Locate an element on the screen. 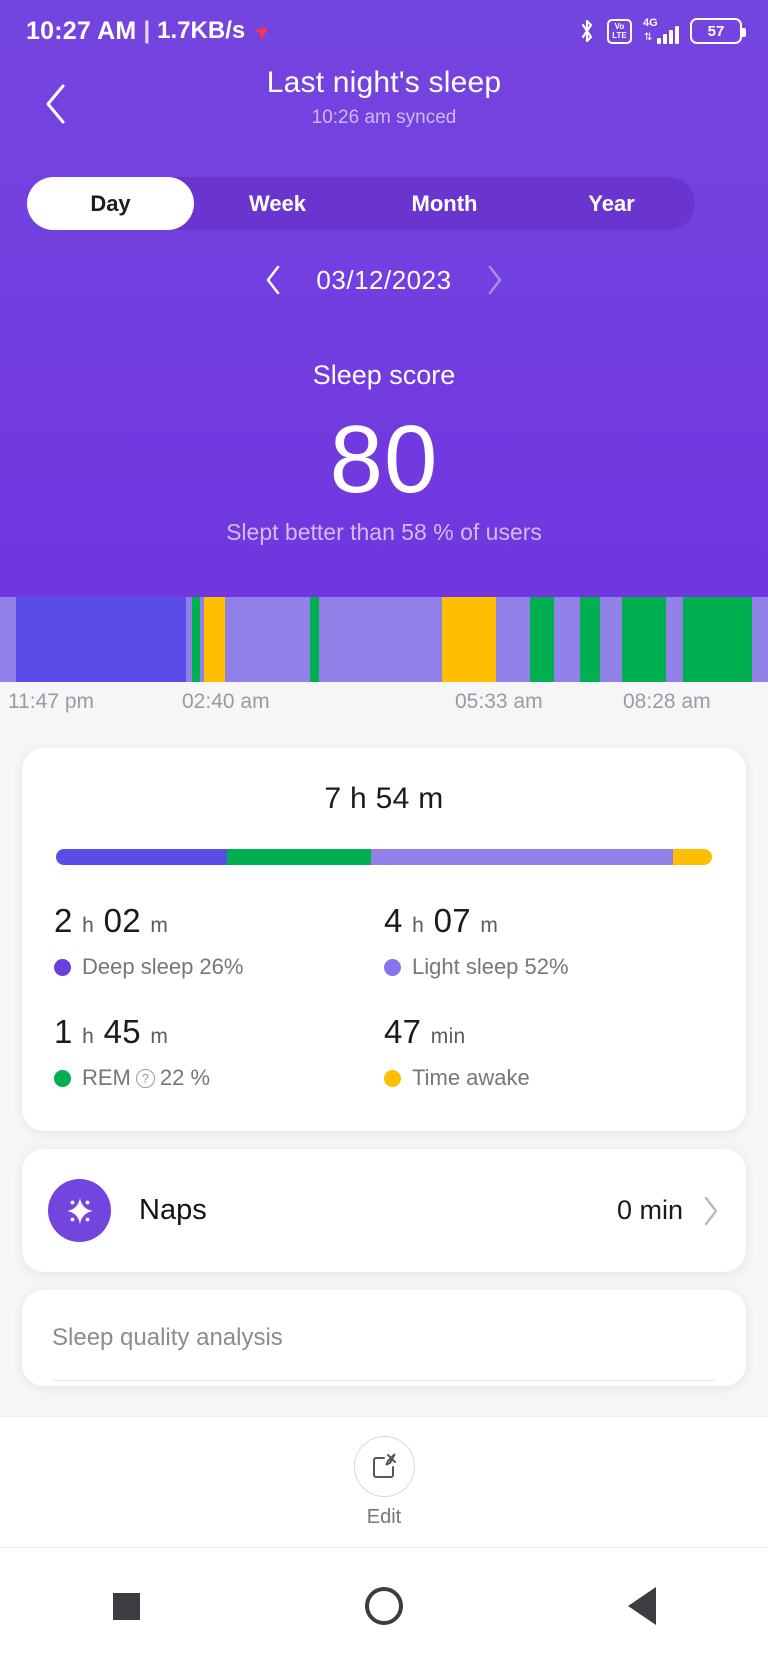  period-tabs: Day Week Month Year is located at coordinates (361, 203).